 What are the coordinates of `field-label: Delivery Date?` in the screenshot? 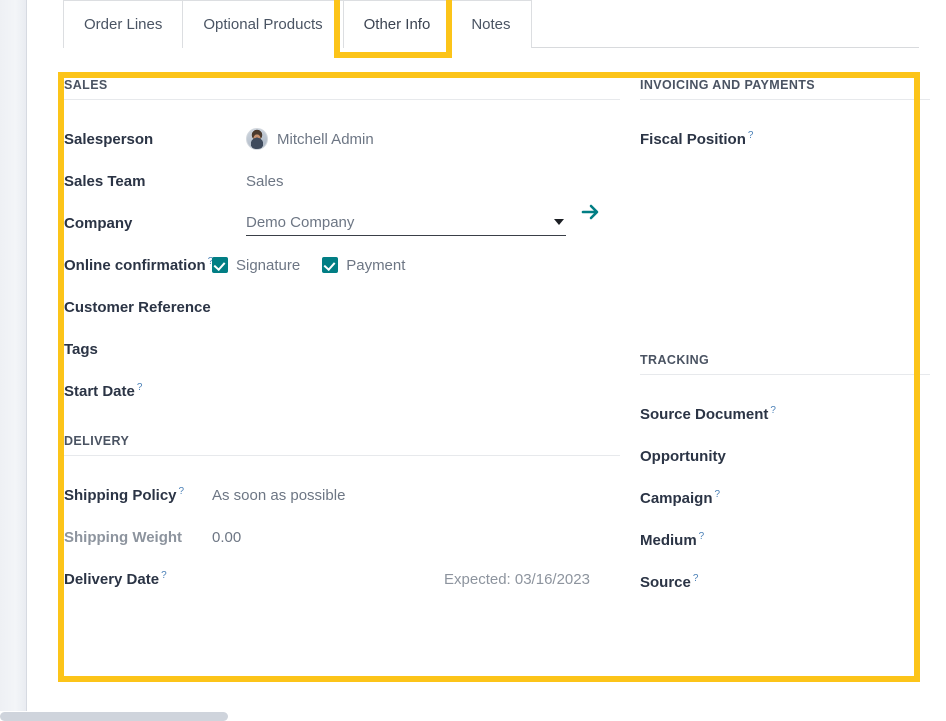 It's located at (115, 579).